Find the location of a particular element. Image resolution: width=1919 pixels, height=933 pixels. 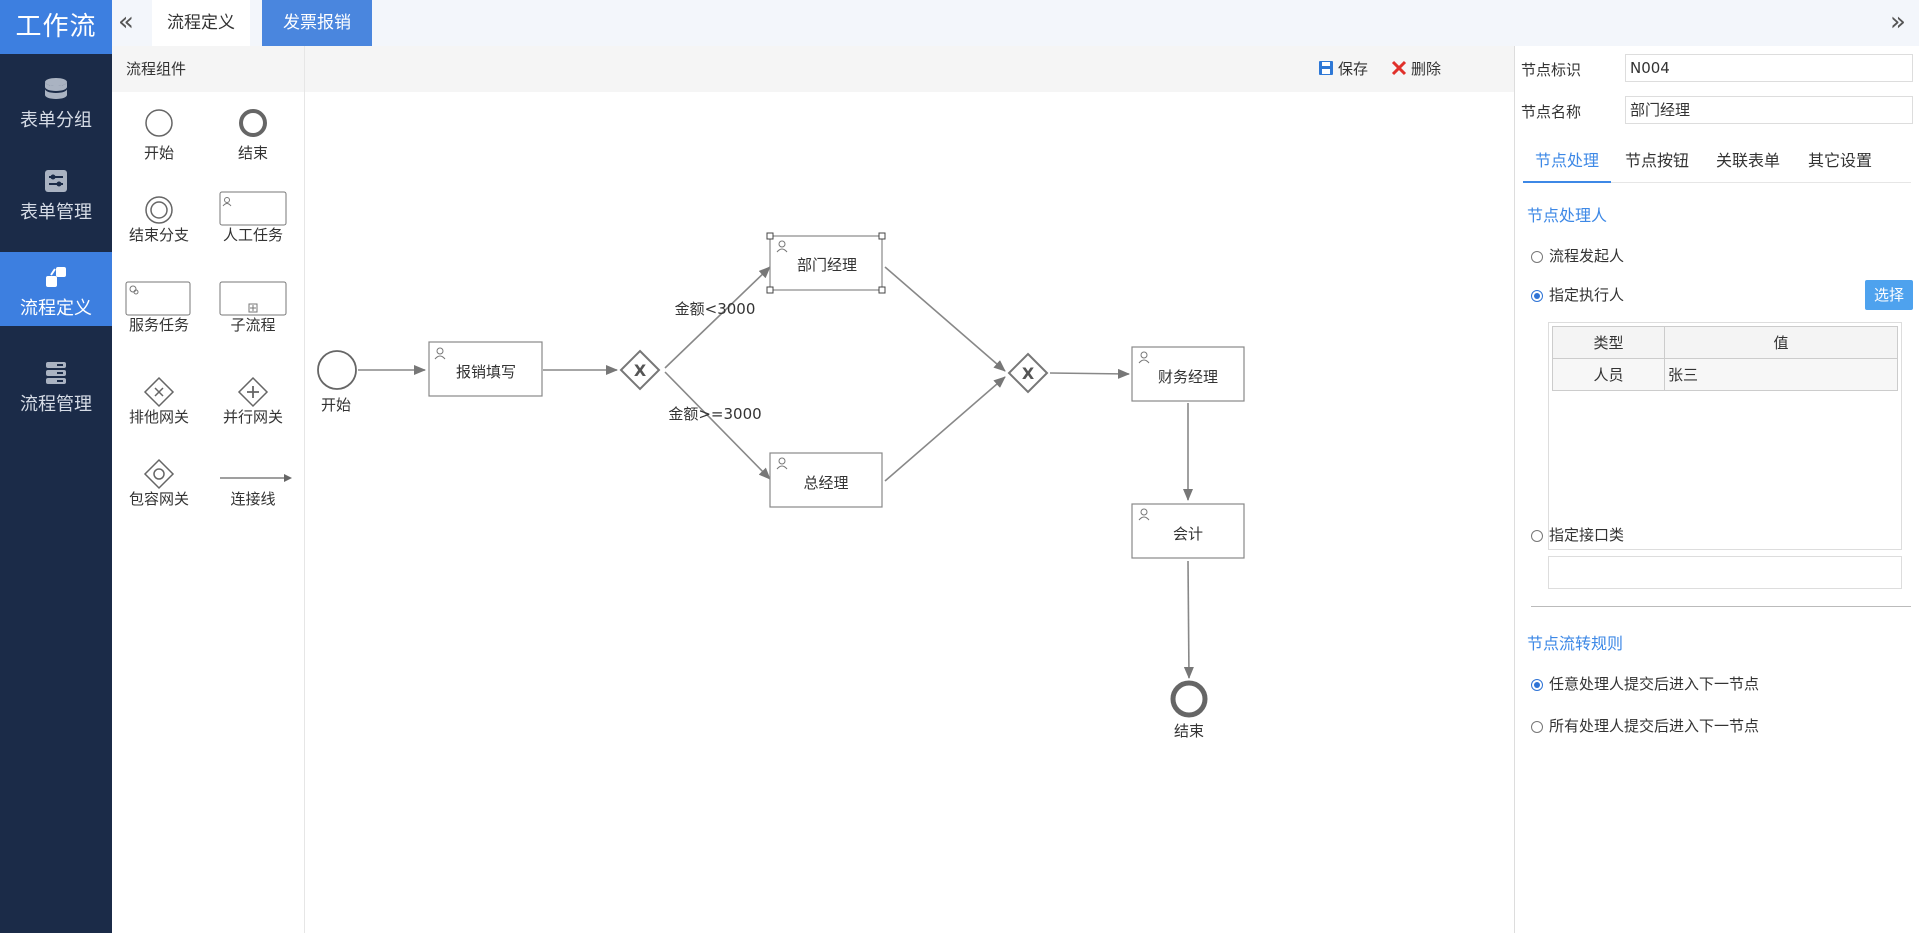

section-flow-rule: 节点流转规则 is located at coordinates (1575, 643).